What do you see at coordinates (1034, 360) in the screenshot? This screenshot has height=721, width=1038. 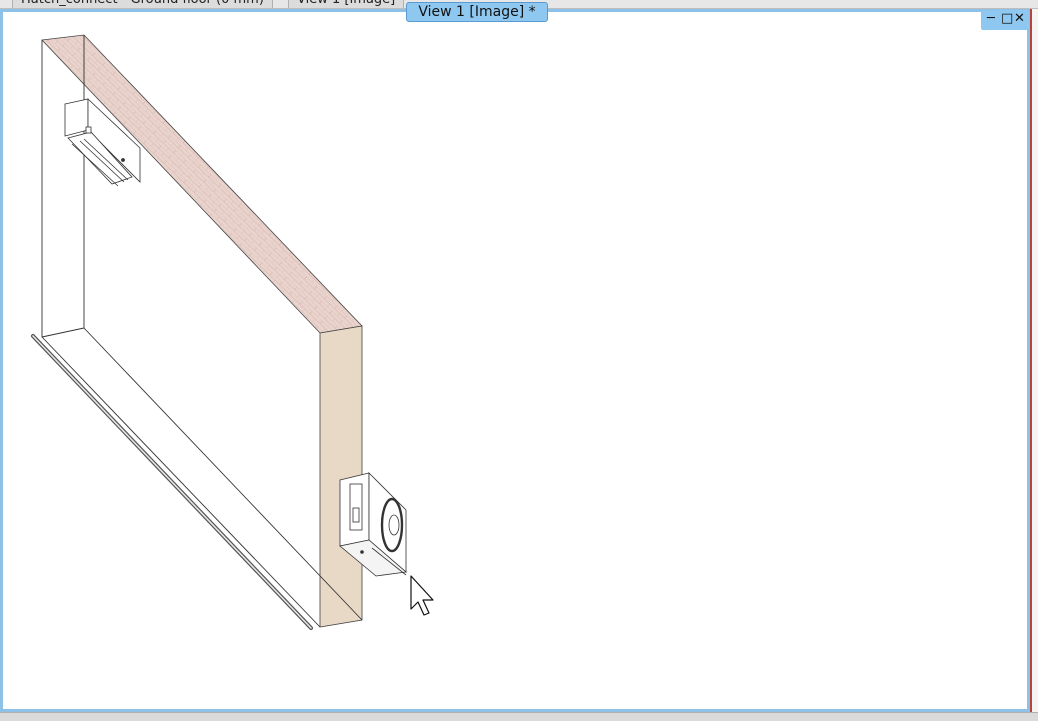 I see `right-panel-edge` at bounding box center [1034, 360].